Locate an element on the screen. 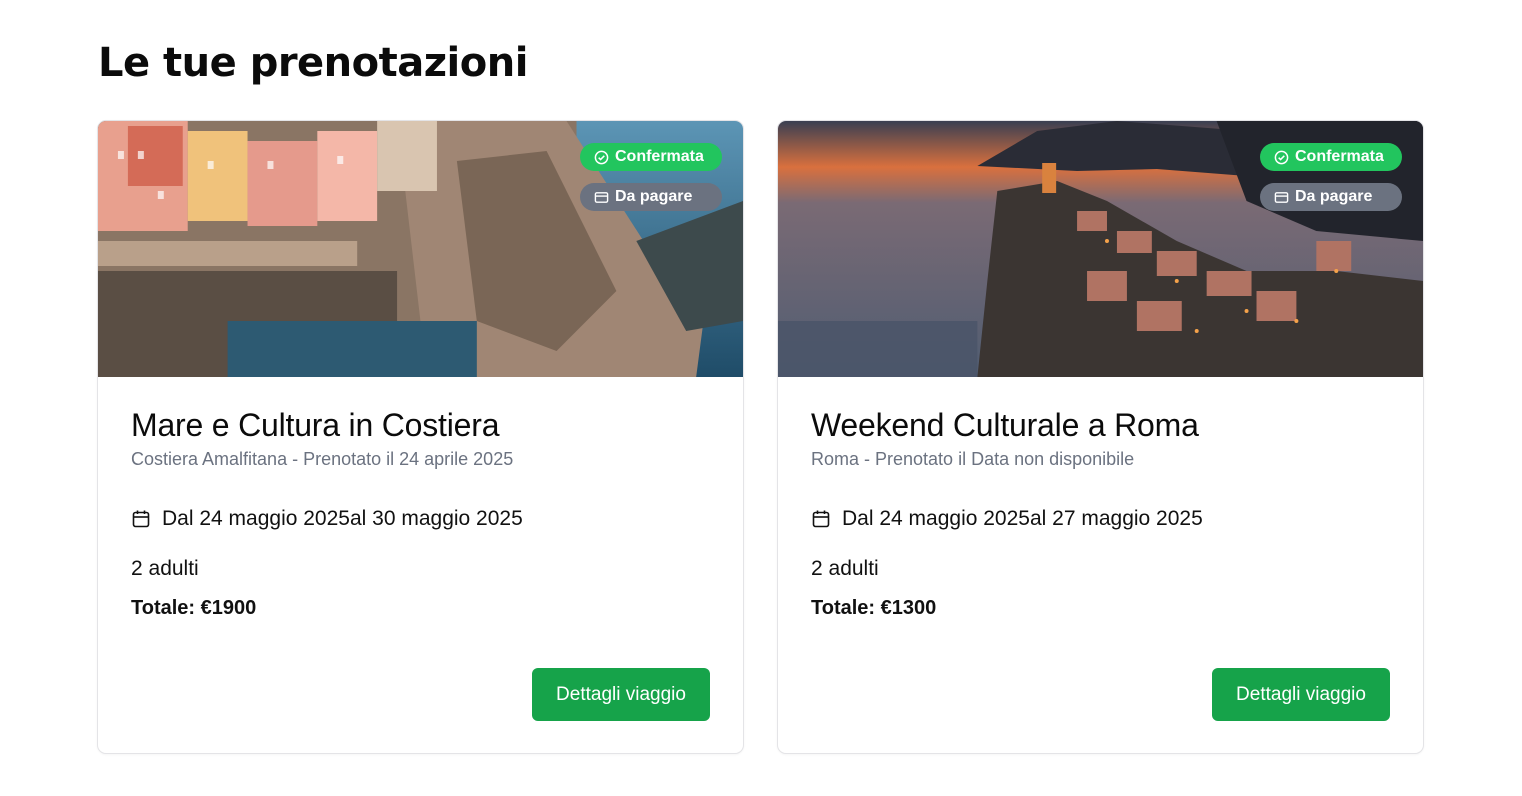  trip-dates: Dal 24 maggio 2025al 27 maggio 2025 is located at coordinates (1100, 519).